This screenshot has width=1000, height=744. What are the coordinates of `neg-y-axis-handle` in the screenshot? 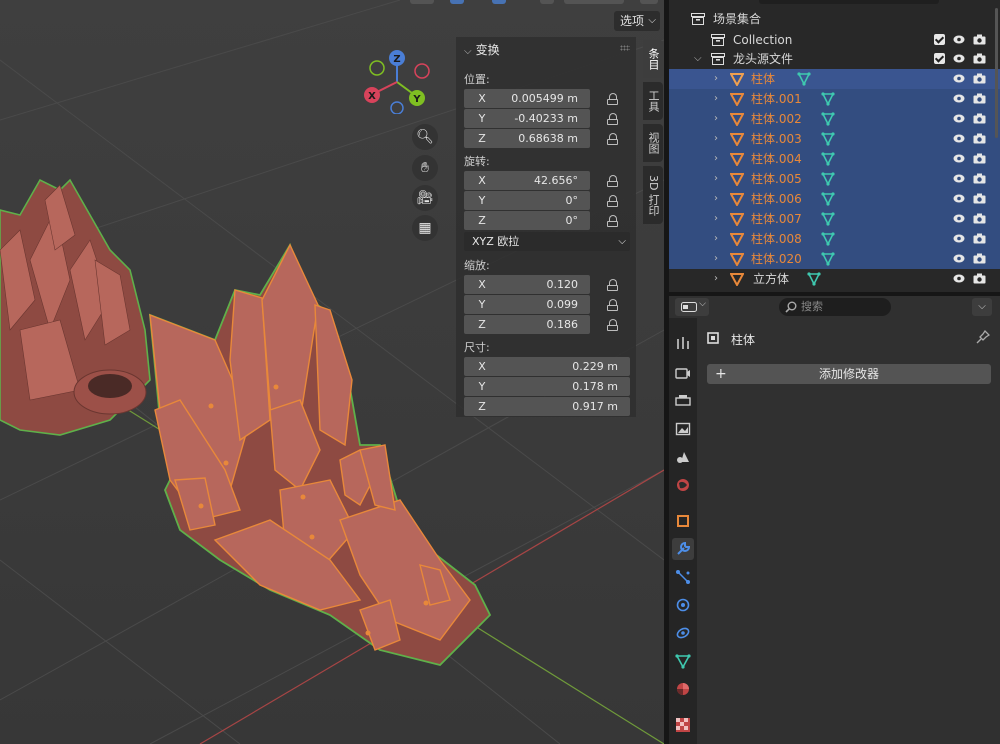 It's located at (377, 68).